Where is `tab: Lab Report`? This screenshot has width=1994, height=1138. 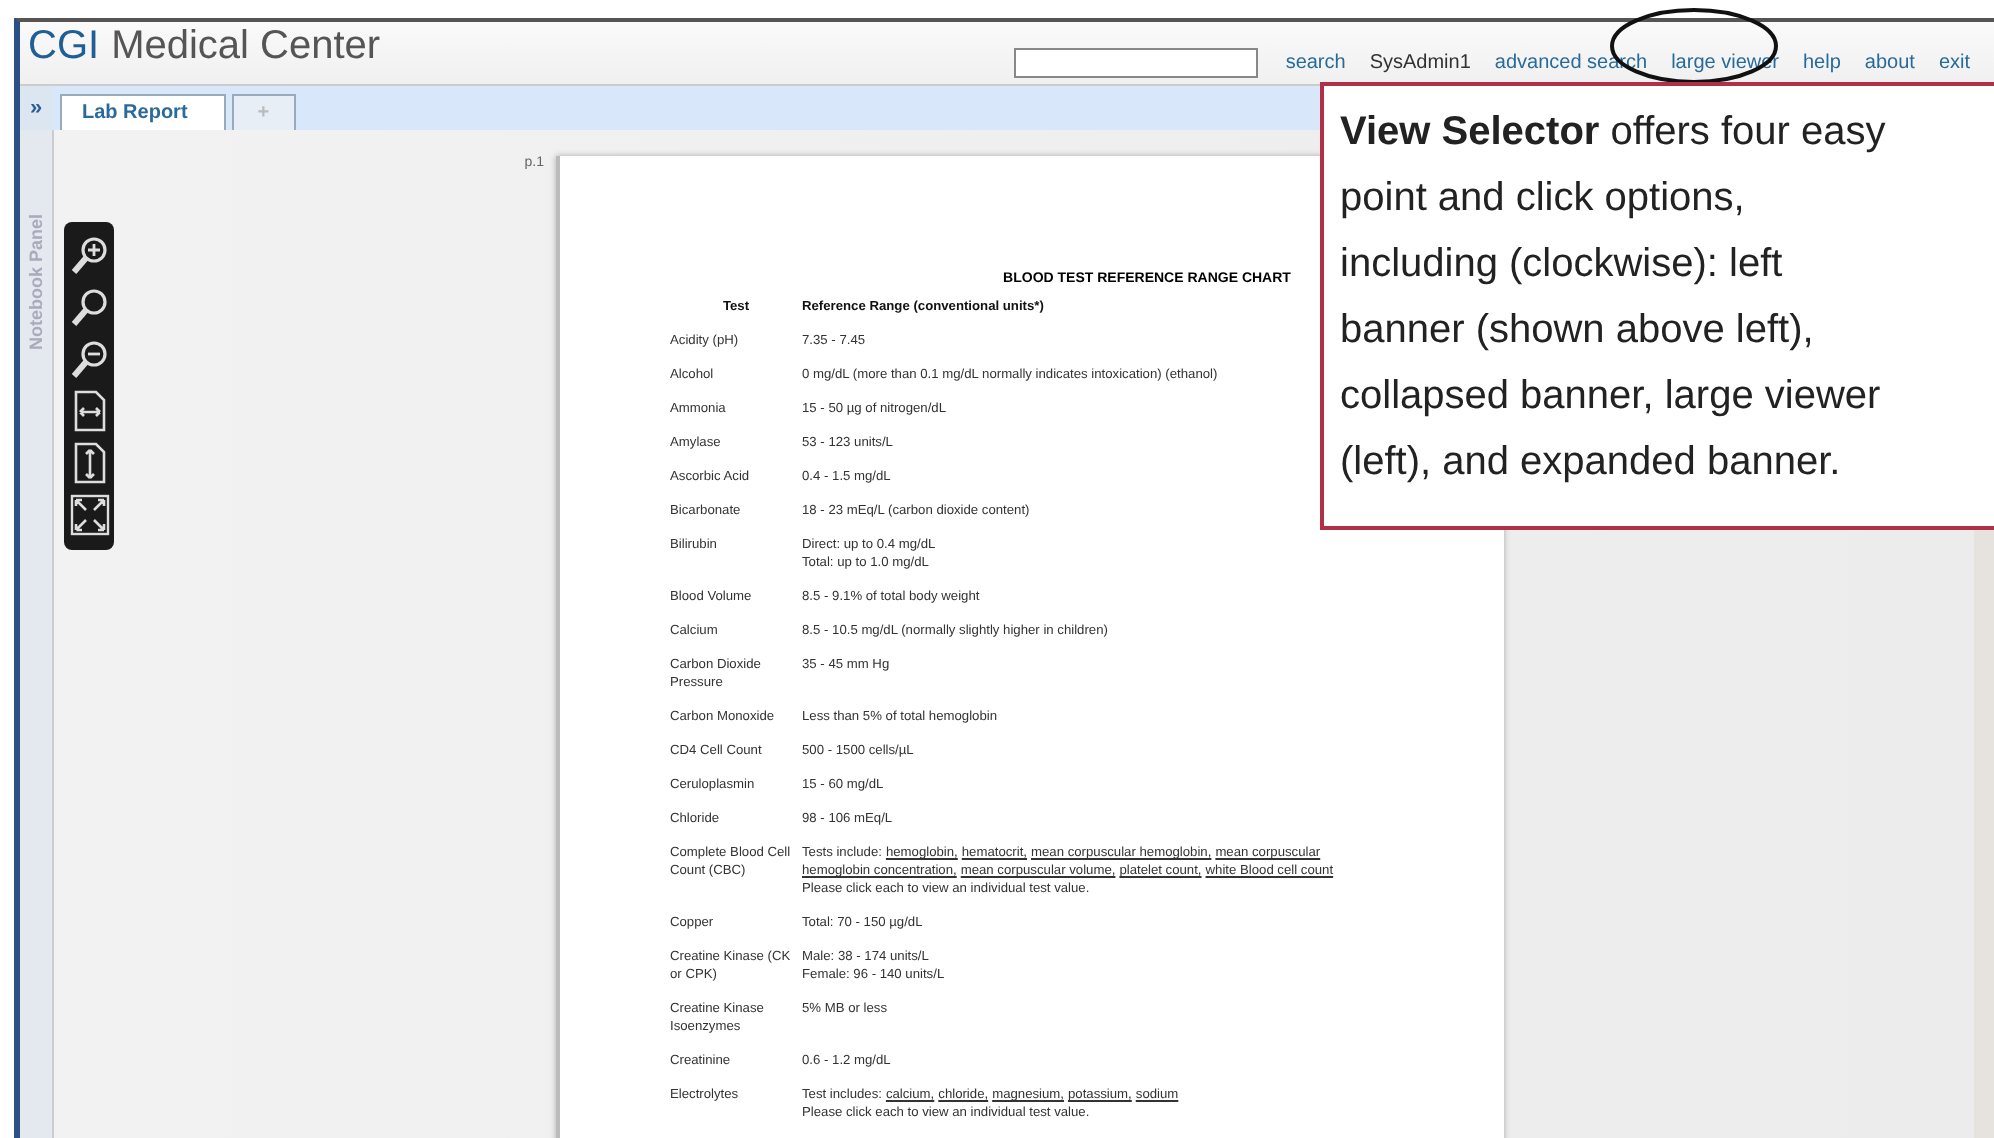
tab: Lab Report is located at coordinates (143, 112).